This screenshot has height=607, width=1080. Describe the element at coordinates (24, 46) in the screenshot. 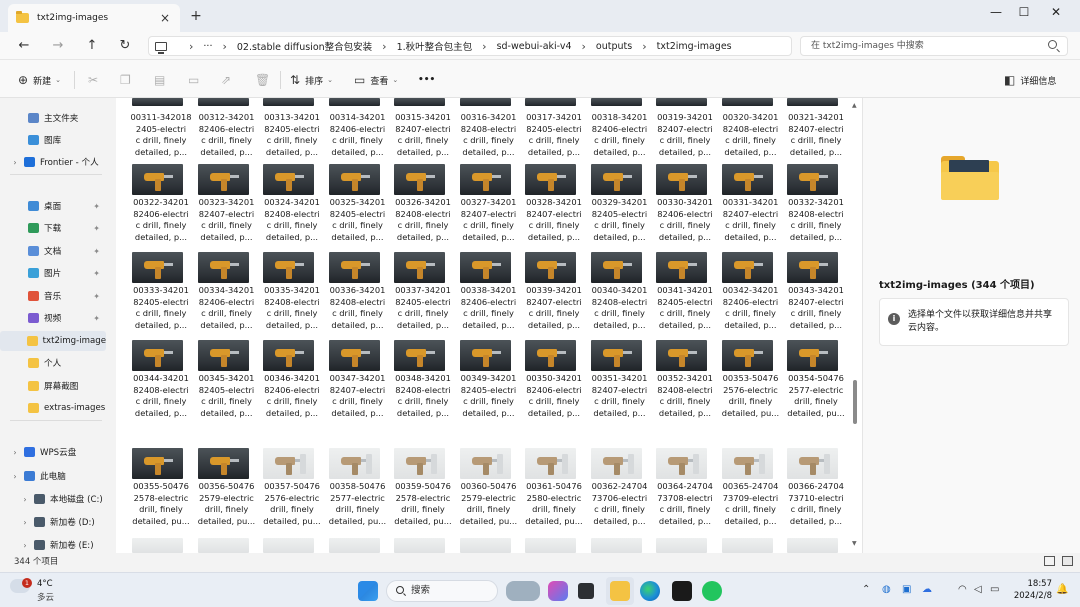

I see `back-button: ←` at that location.